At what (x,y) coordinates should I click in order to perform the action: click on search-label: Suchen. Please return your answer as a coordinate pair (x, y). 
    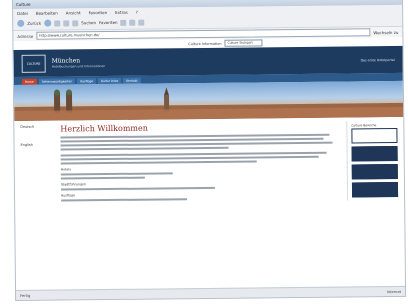
    Looking at the image, I should click on (88, 22).